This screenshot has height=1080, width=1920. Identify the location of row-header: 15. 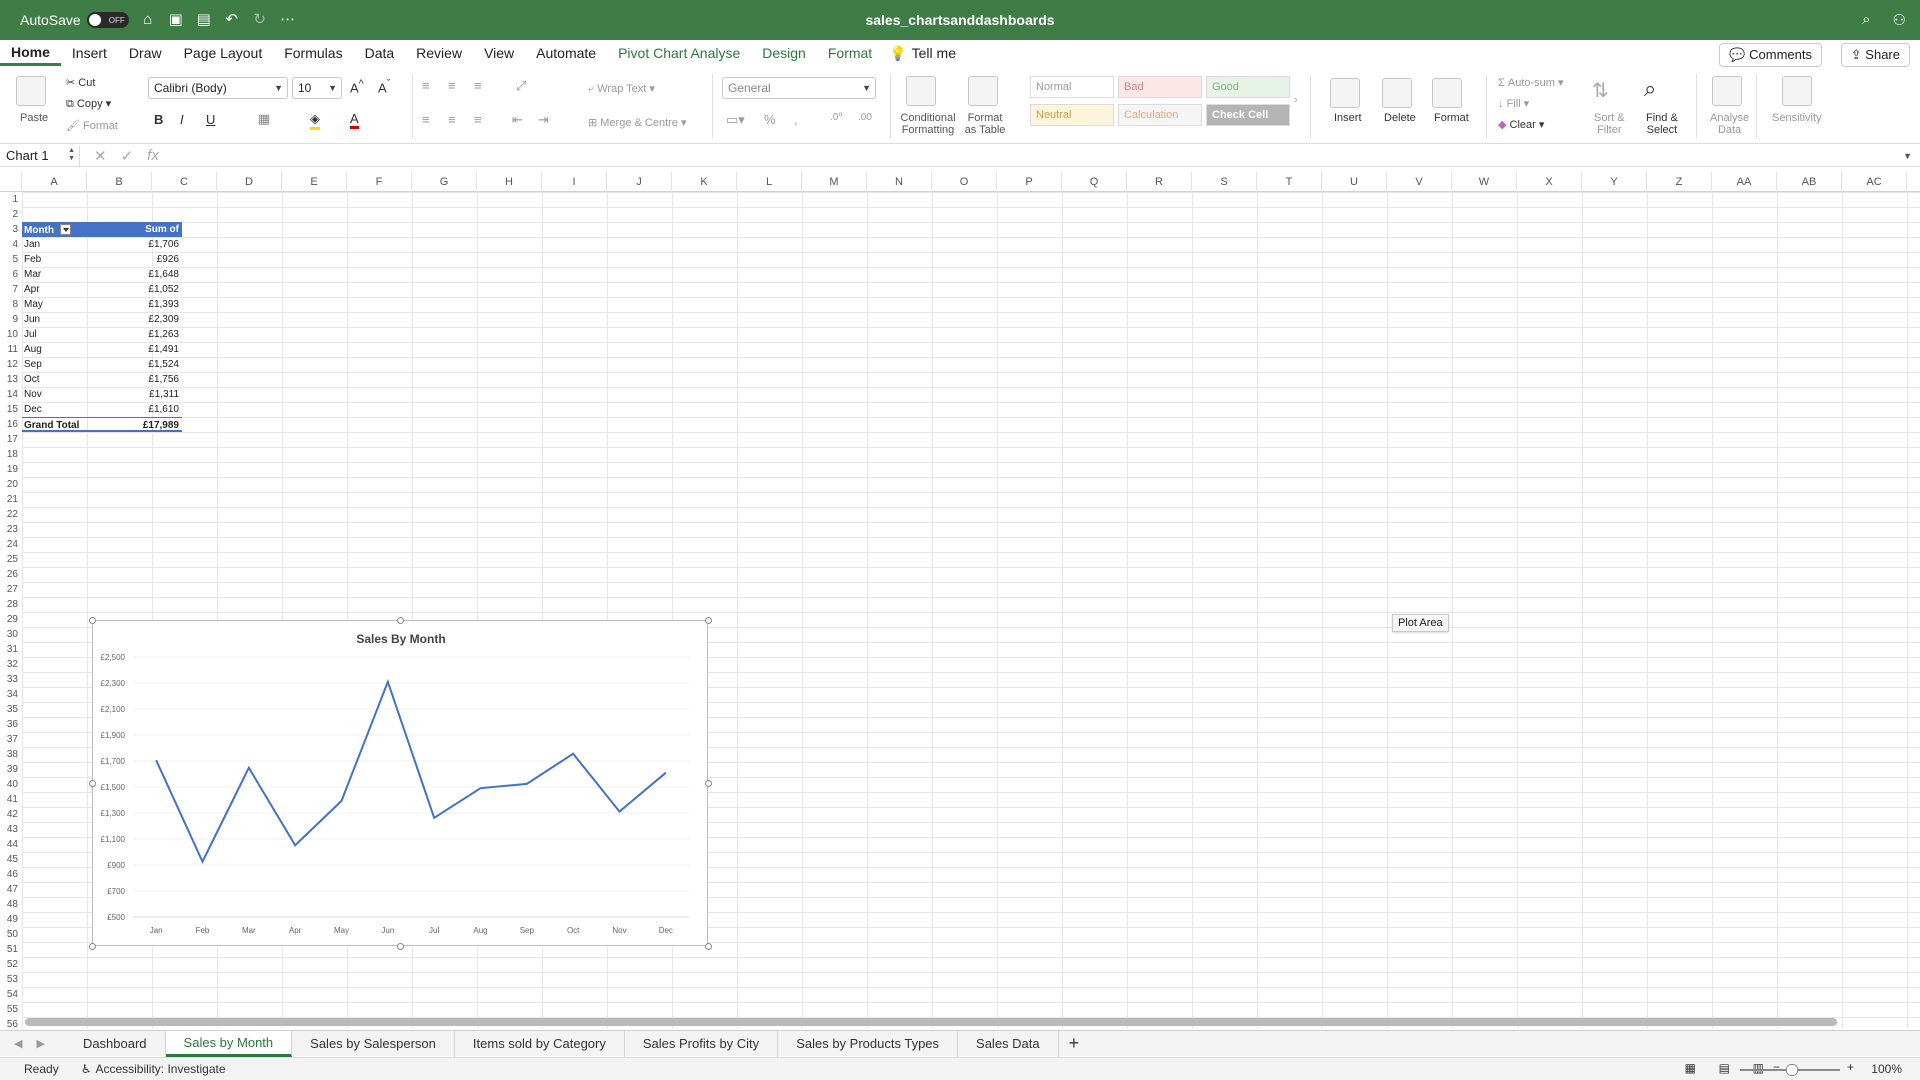
(11, 409).